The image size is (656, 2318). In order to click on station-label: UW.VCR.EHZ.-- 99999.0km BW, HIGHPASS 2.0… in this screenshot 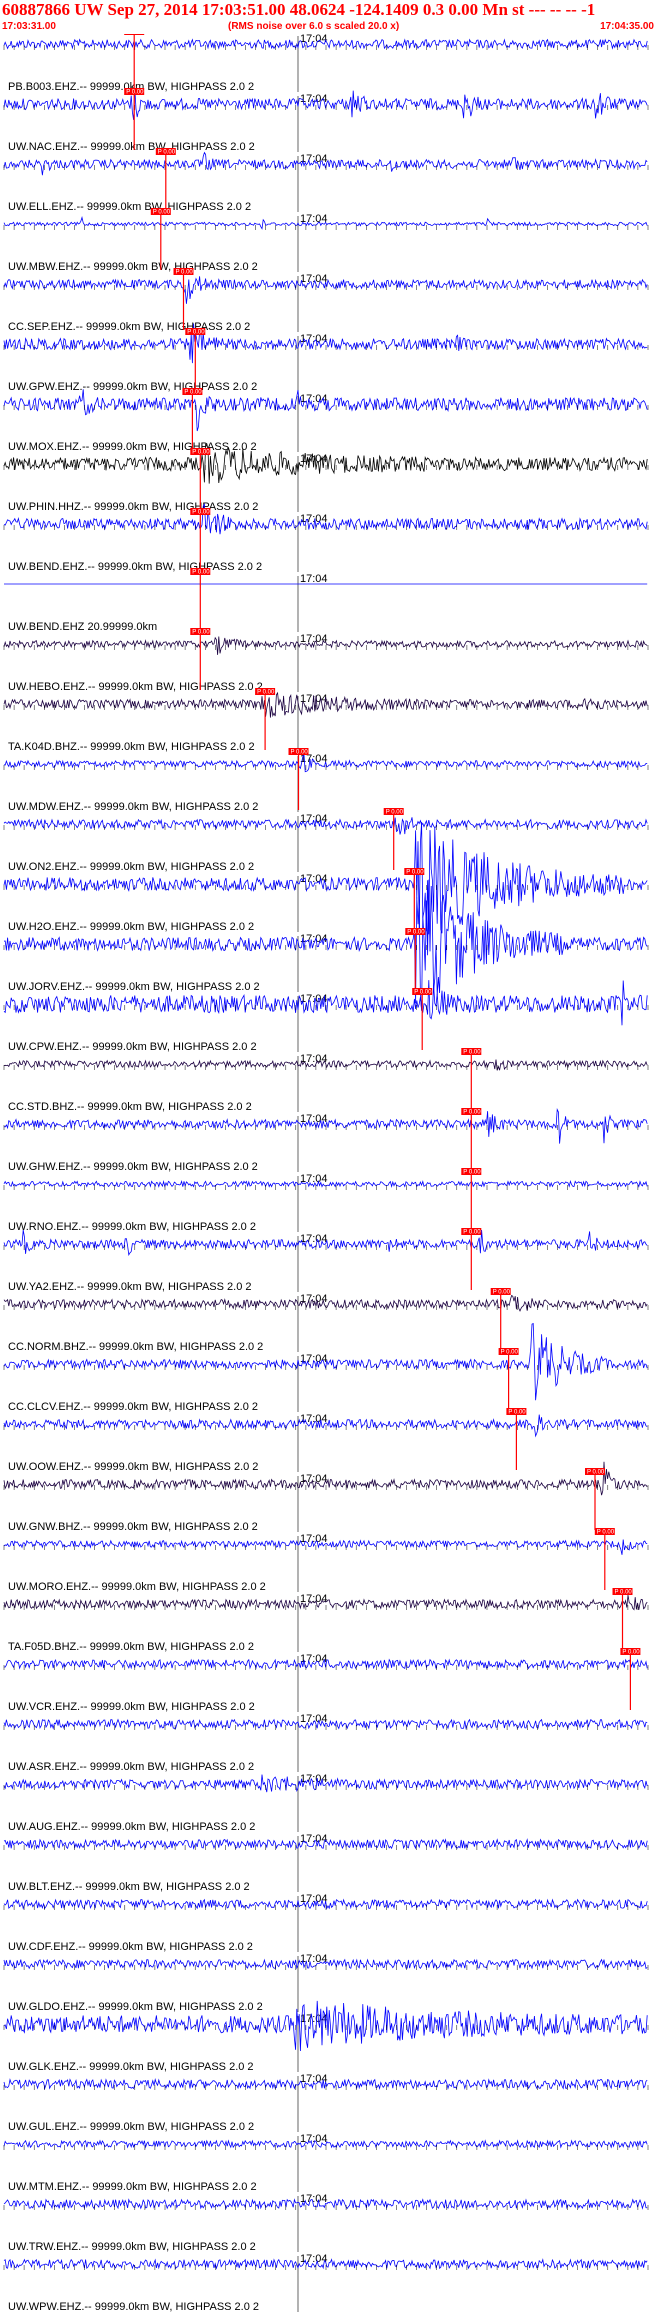, I will do `click(131, 1707)`.